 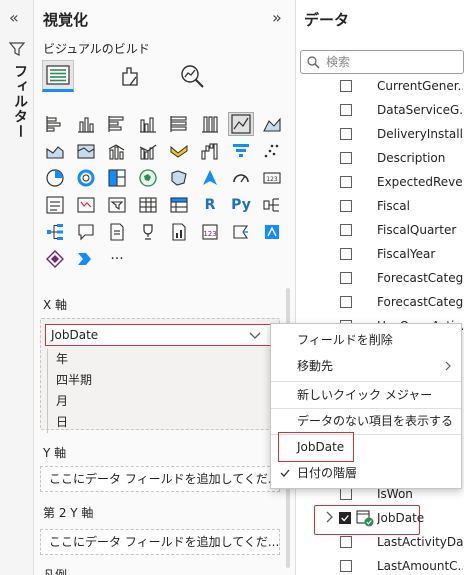 I want to click on secondary-y-axis-title: 第 2 Y 軸, so click(x=68, y=513).